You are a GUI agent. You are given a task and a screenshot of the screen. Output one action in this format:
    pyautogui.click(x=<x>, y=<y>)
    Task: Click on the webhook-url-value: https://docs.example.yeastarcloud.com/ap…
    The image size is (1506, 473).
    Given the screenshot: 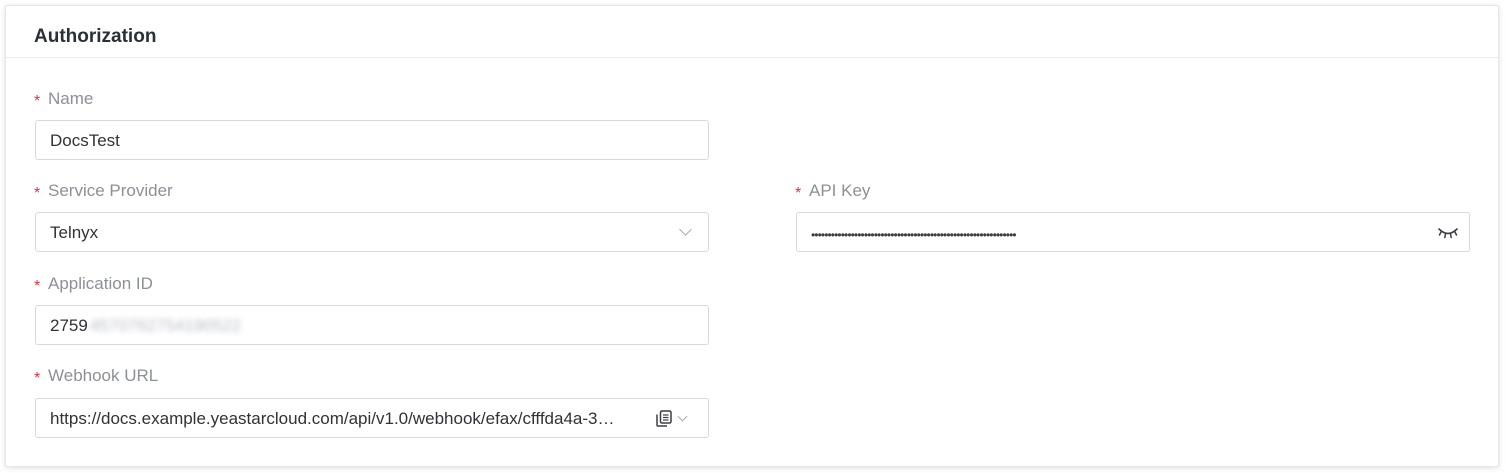 What is the action you would take?
    pyautogui.click(x=332, y=418)
    